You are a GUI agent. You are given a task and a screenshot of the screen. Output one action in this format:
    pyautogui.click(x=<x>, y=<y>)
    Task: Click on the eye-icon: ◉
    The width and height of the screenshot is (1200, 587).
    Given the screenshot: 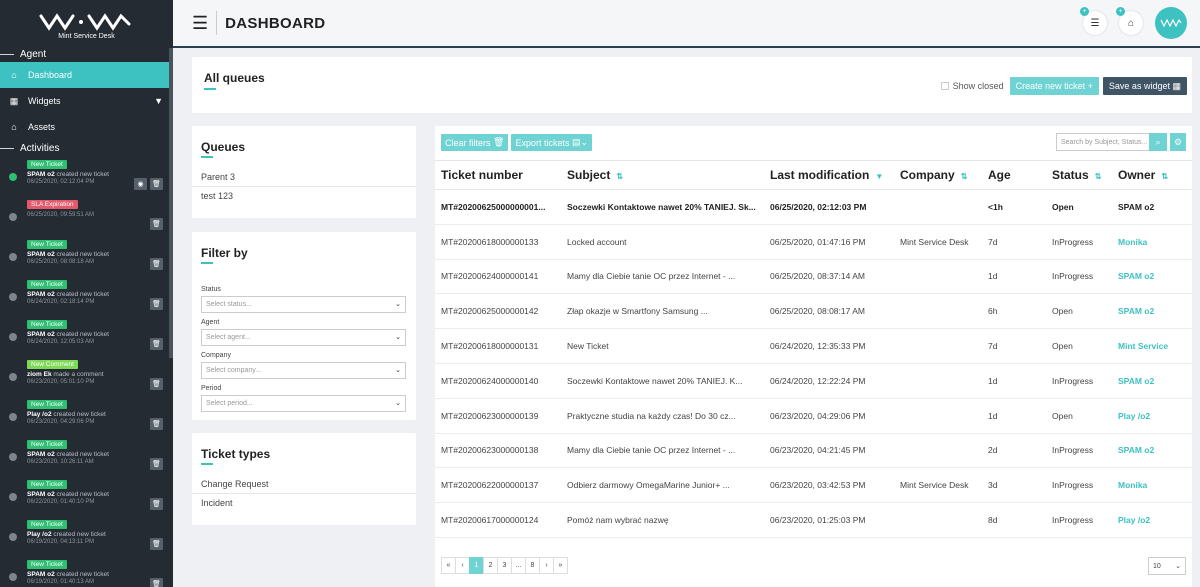 What is the action you would take?
    pyautogui.click(x=140, y=184)
    